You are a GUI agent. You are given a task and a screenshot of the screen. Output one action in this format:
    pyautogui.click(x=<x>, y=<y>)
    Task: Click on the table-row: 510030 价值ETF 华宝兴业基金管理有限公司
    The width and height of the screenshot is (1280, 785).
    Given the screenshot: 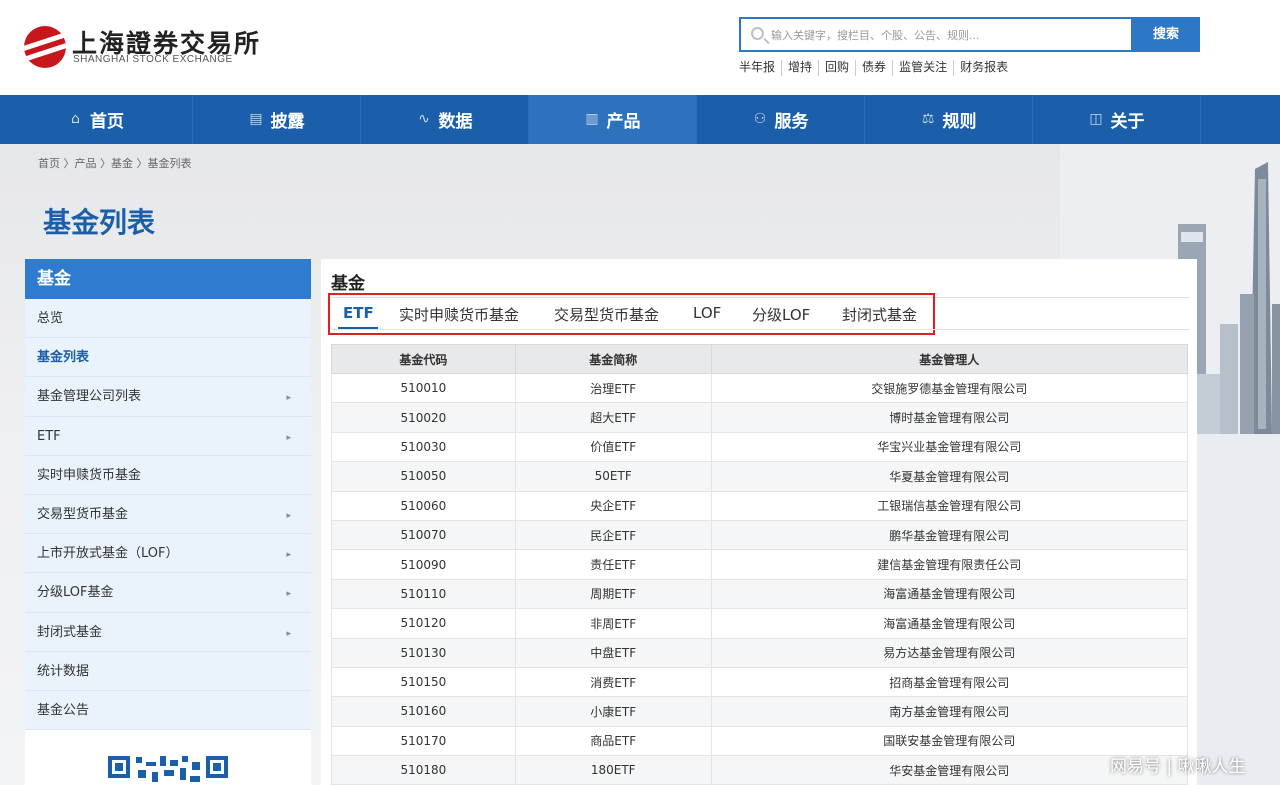 What is the action you would take?
    pyautogui.click(x=760, y=447)
    